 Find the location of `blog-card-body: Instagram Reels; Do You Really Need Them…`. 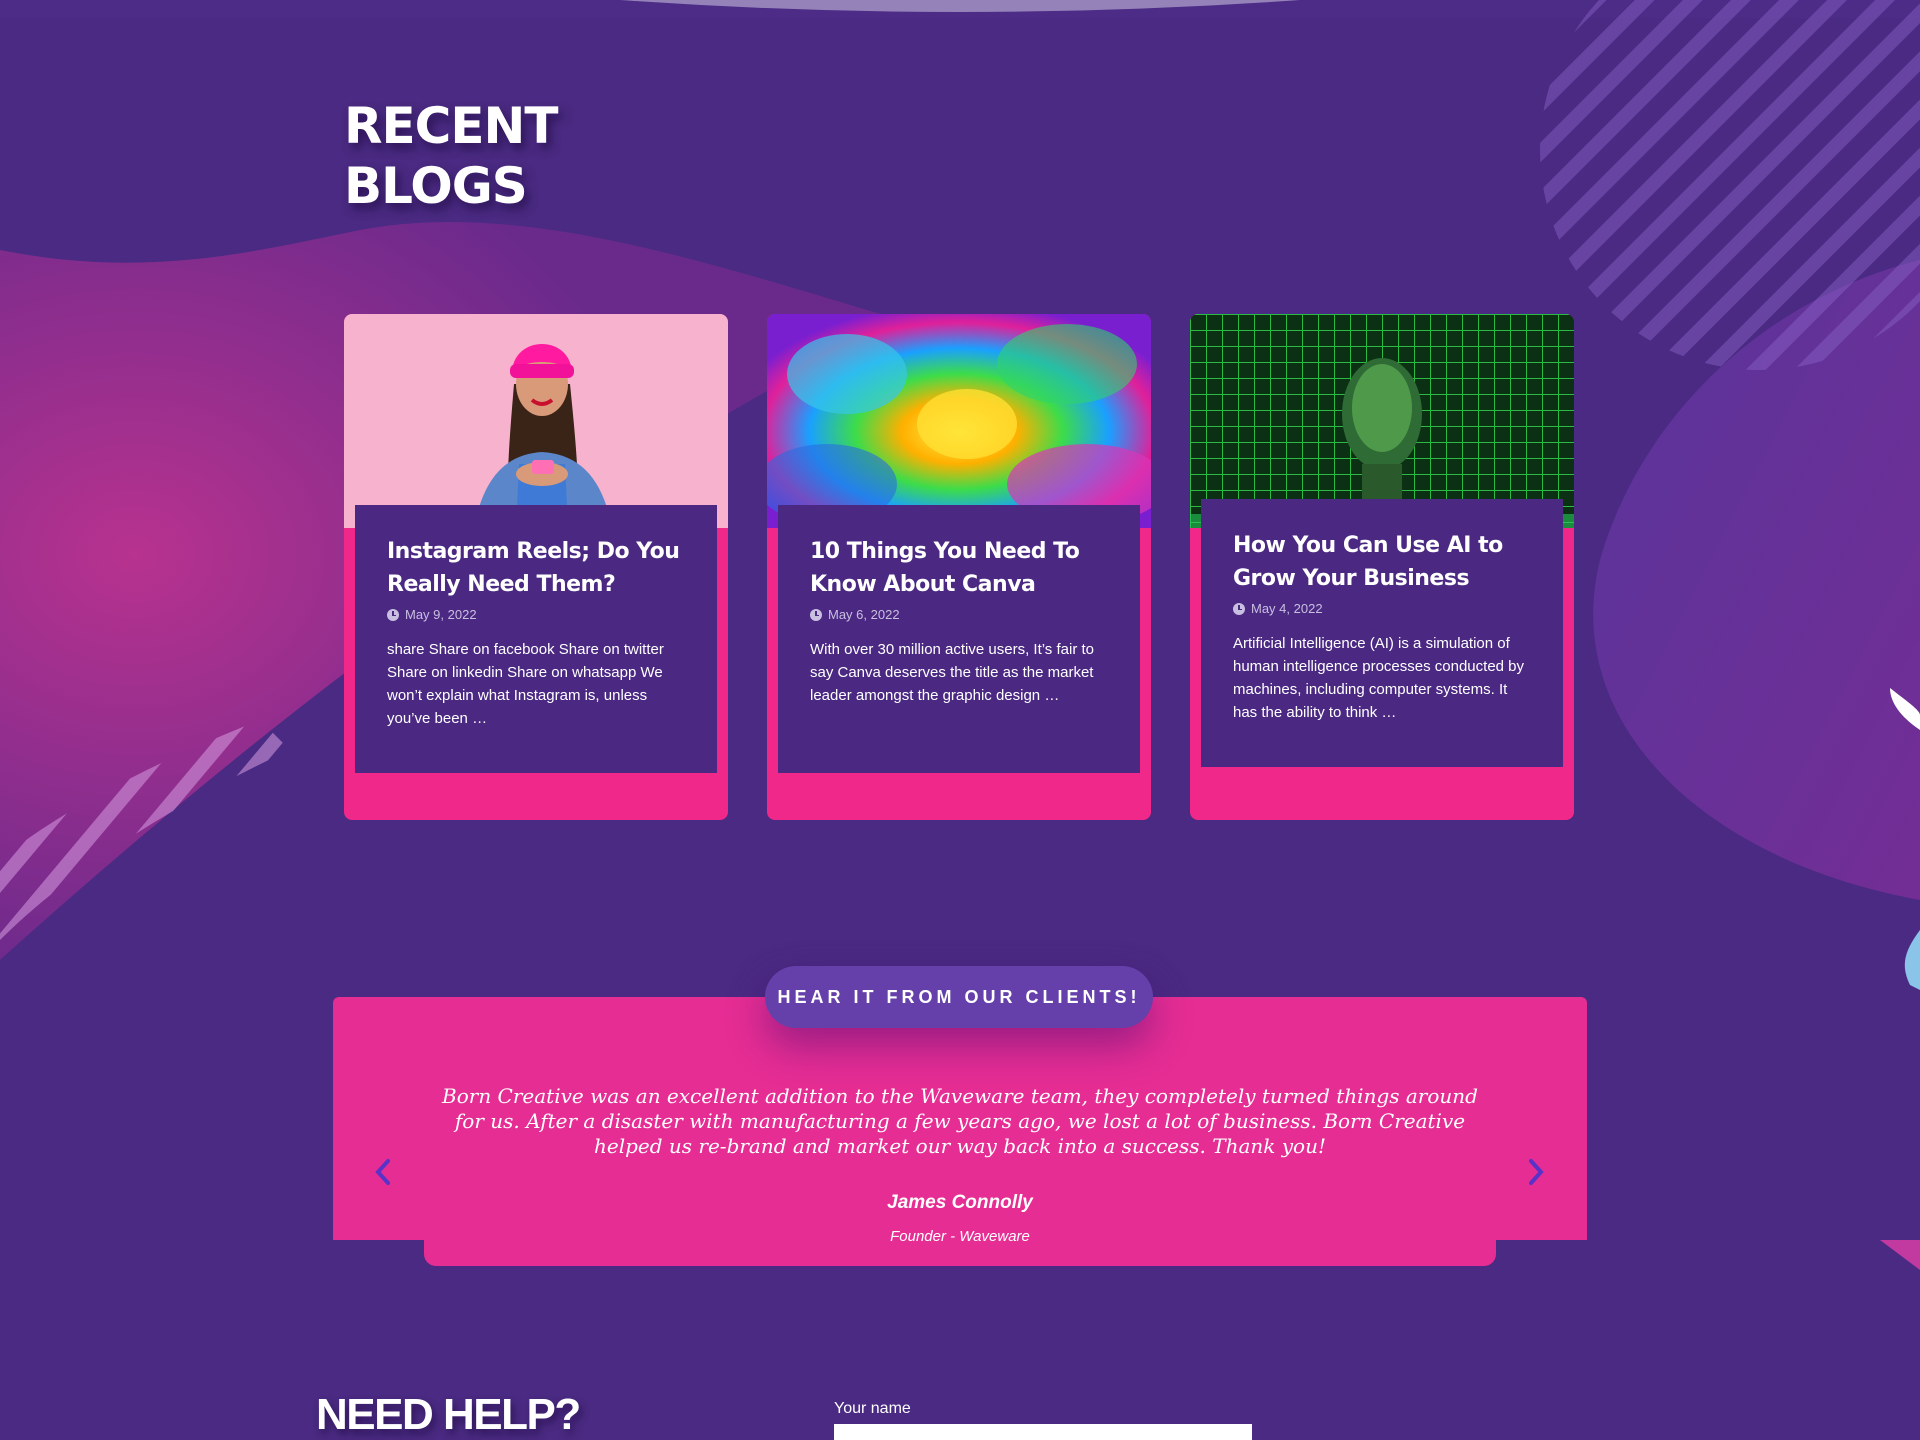

blog-card-body: Instagram Reels; Do You Really Need Them… is located at coordinates (536, 639).